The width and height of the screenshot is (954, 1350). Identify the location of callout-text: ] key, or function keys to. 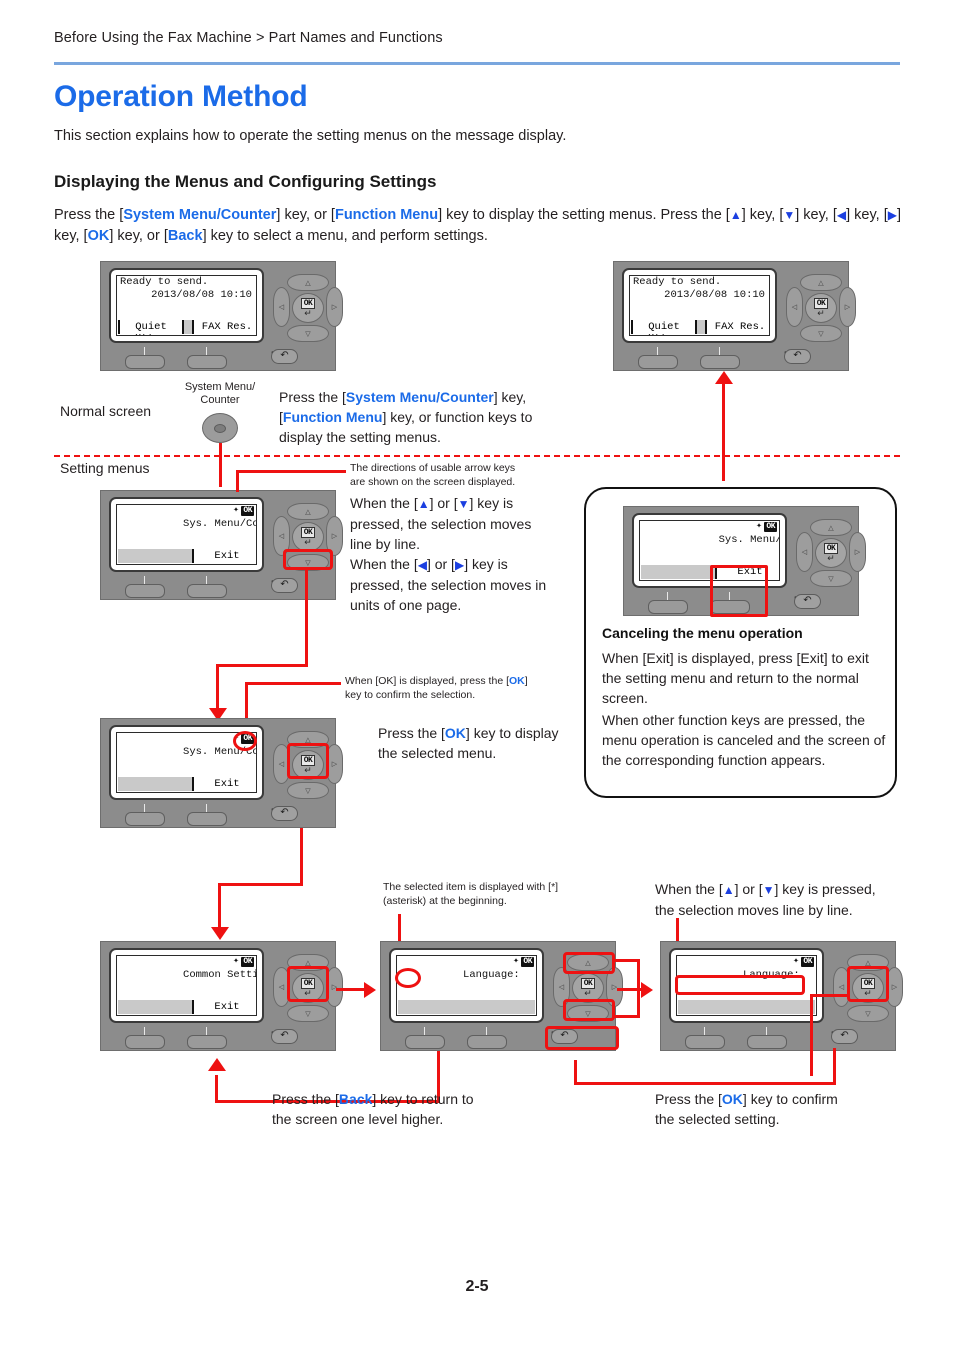
(457, 417).